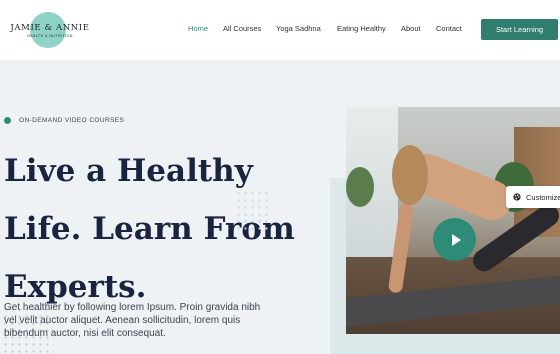 Image resolution: width=560 pixels, height=354 pixels. I want to click on hero-title-line: Live a Healthy, so click(128, 171).